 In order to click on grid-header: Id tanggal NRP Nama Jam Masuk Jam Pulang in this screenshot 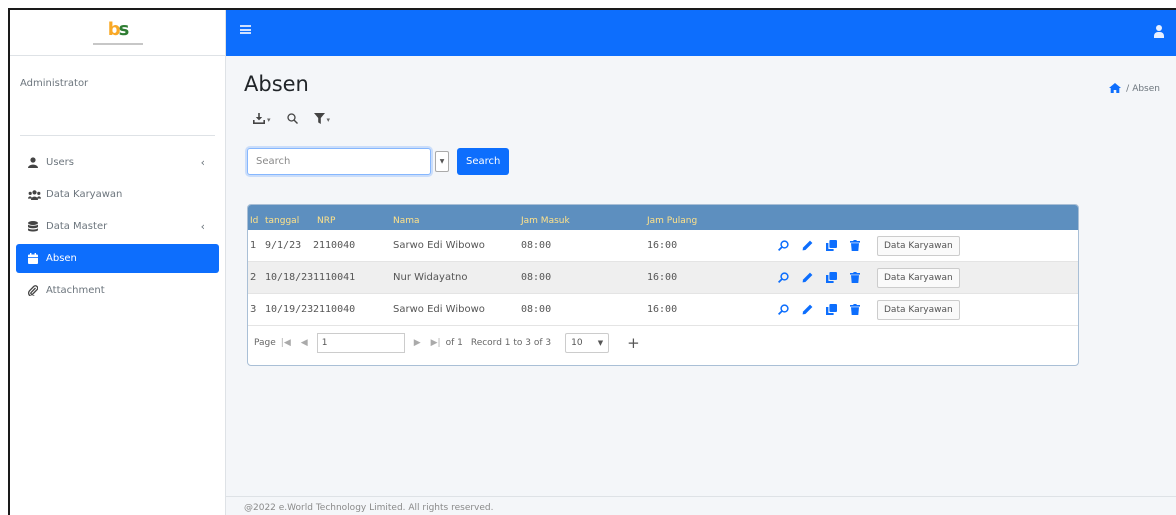, I will do `click(663, 217)`.